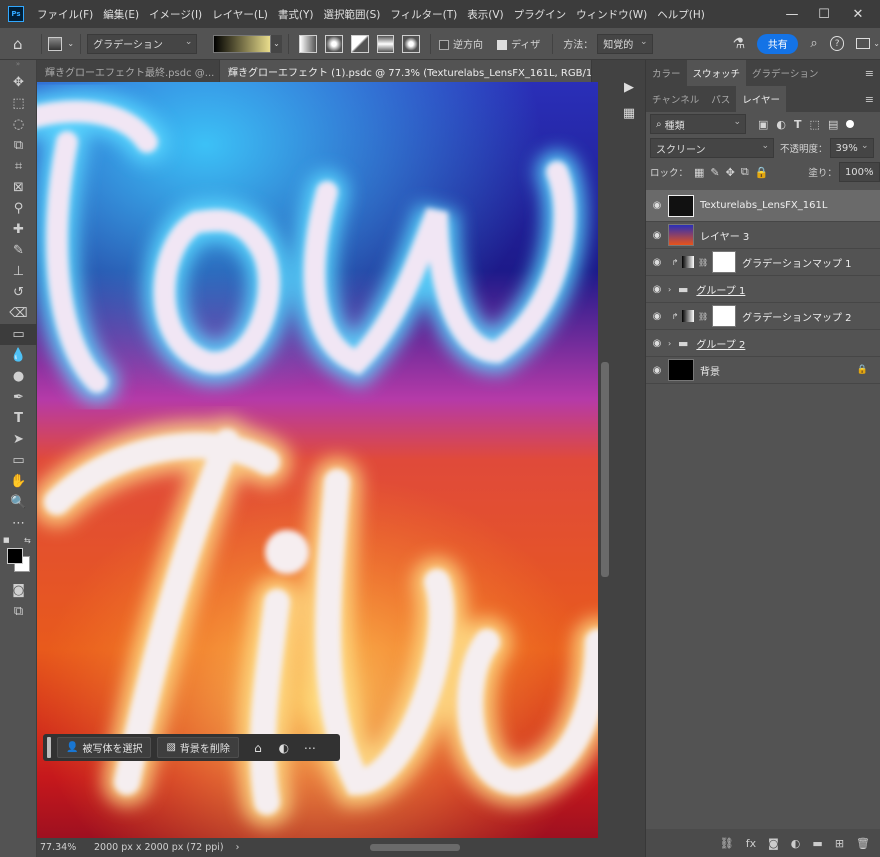 This screenshot has width=880, height=857. What do you see at coordinates (18, 82) in the screenshot?
I see `move-tool-icon: ✥` at bounding box center [18, 82].